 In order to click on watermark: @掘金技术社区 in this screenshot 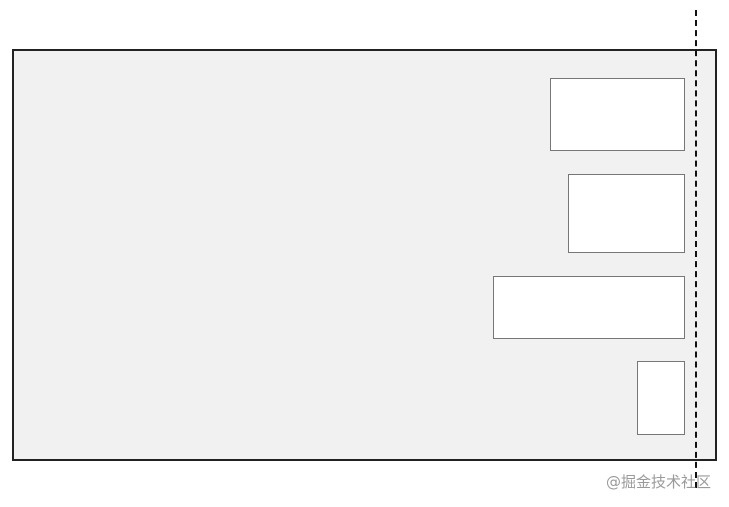, I will do `click(658, 482)`.